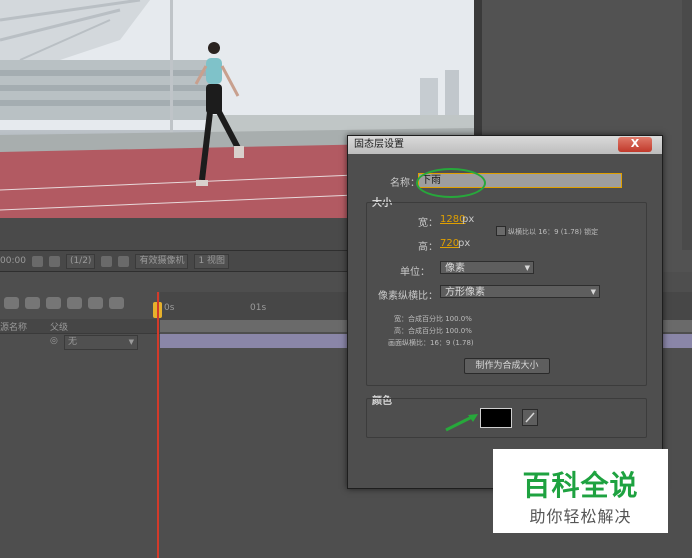 The image size is (692, 558). Describe the element at coordinates (505, 145) in the screenshot. I see `dialog-titlebar: 固态层设置 X` at that location.